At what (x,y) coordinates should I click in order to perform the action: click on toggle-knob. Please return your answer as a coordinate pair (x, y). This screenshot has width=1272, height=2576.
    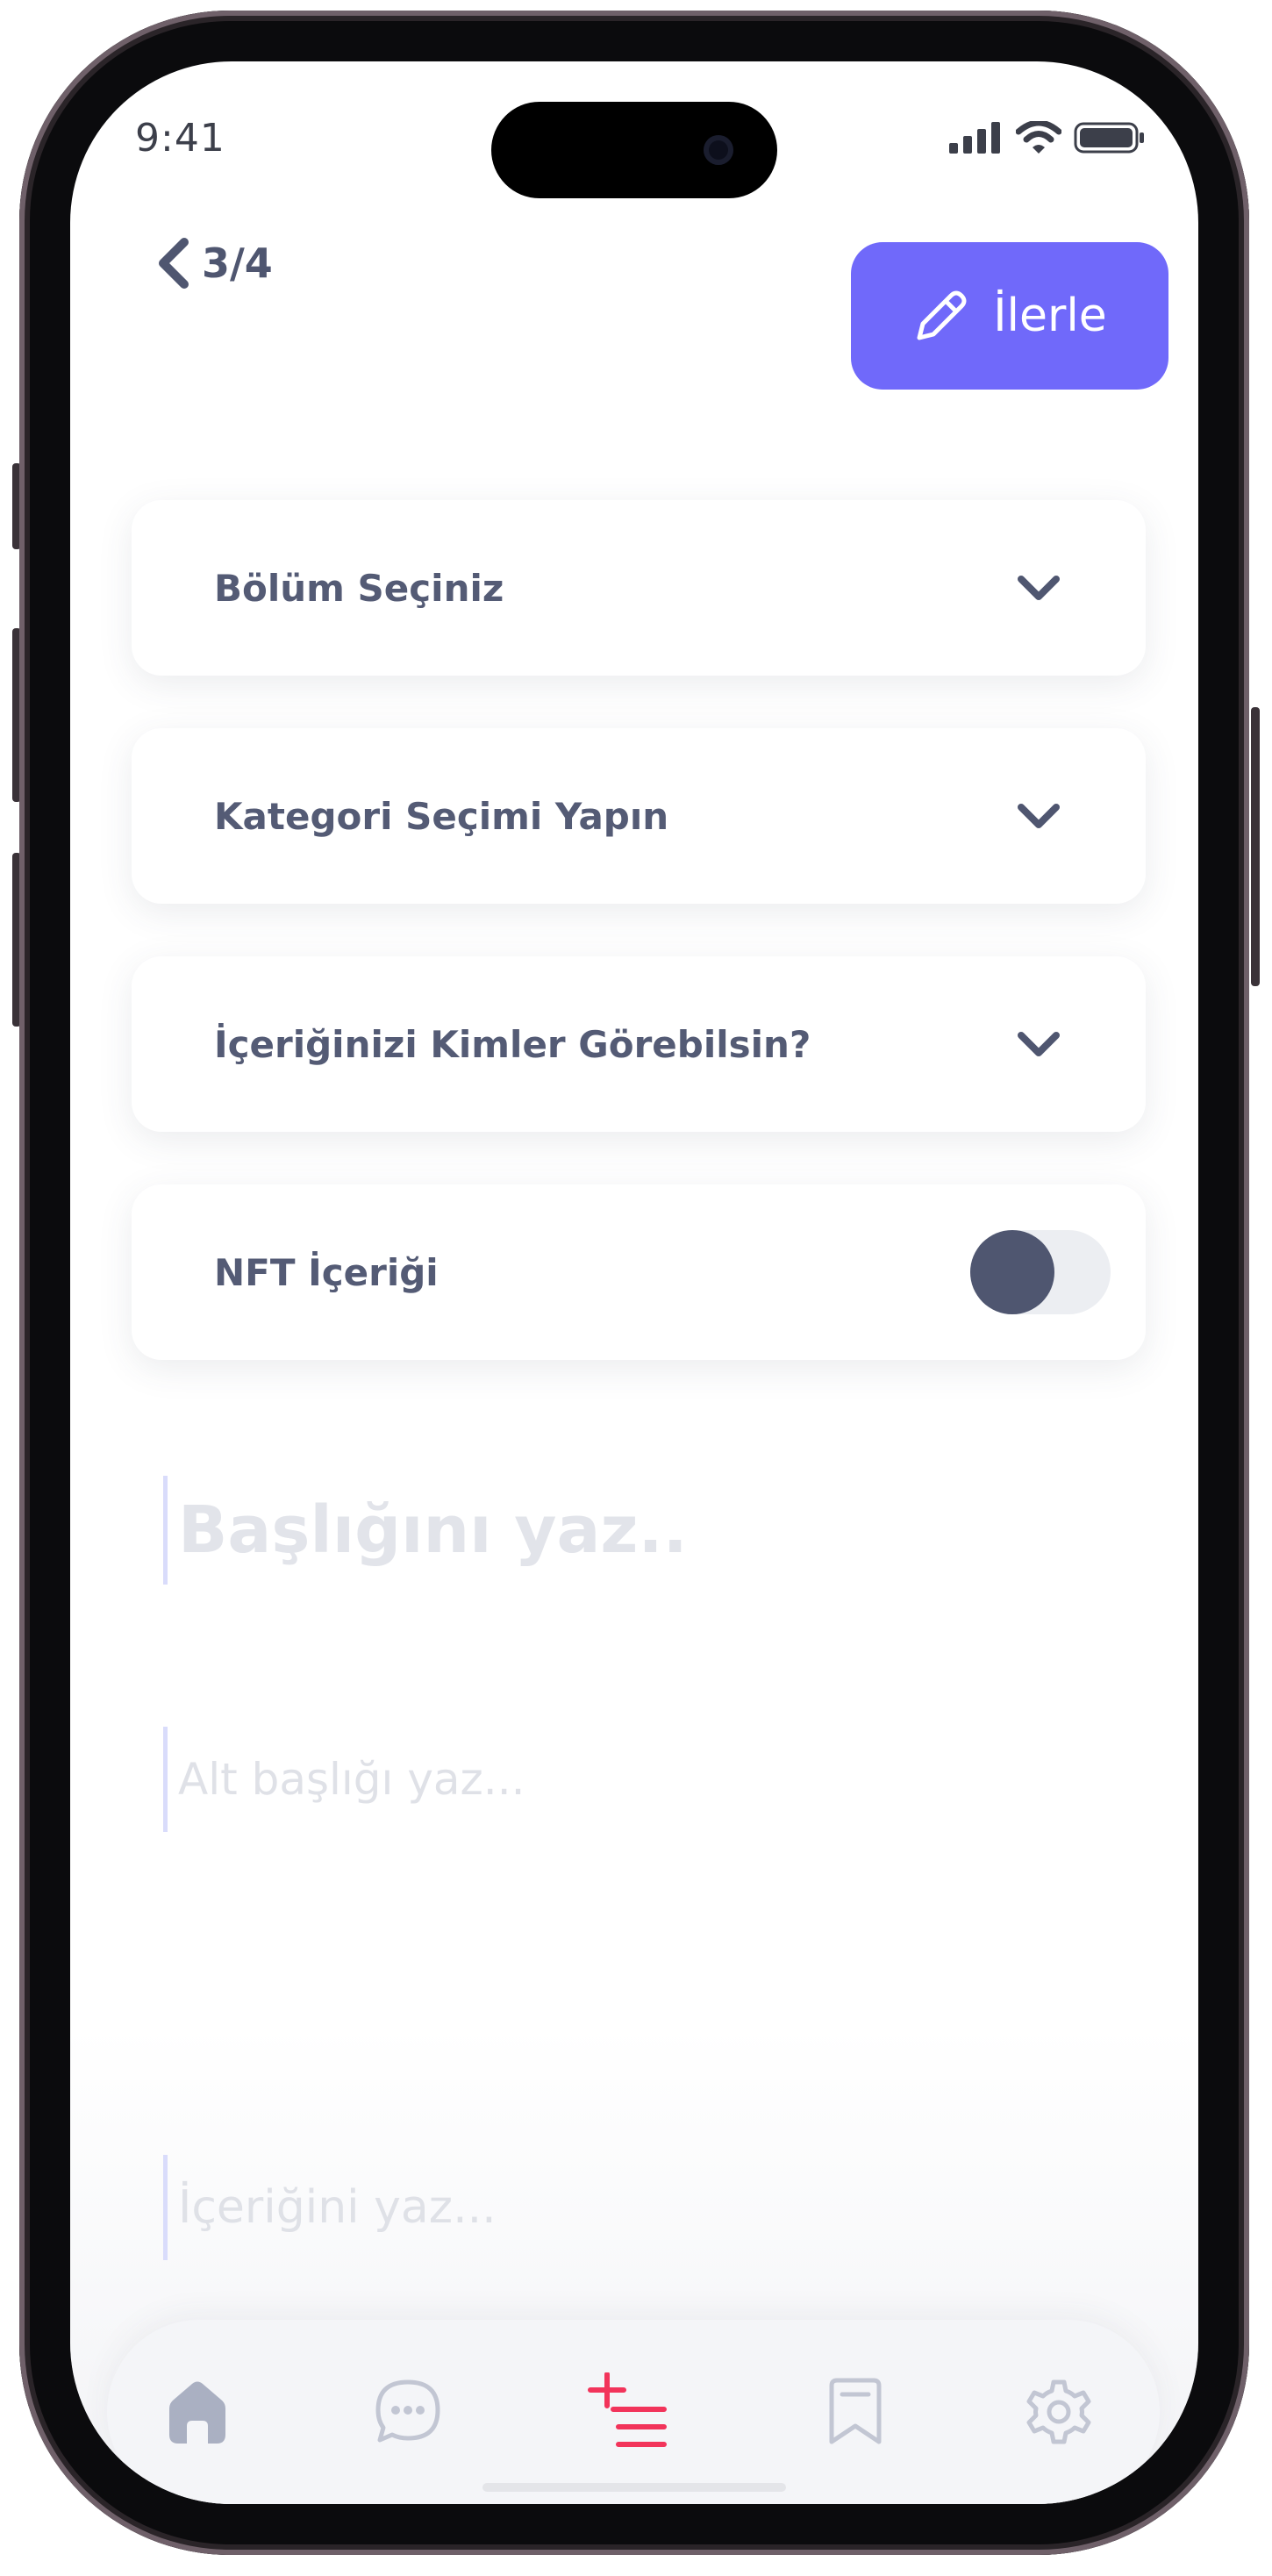
    Looking at the image, I should click on (1012, 1272).